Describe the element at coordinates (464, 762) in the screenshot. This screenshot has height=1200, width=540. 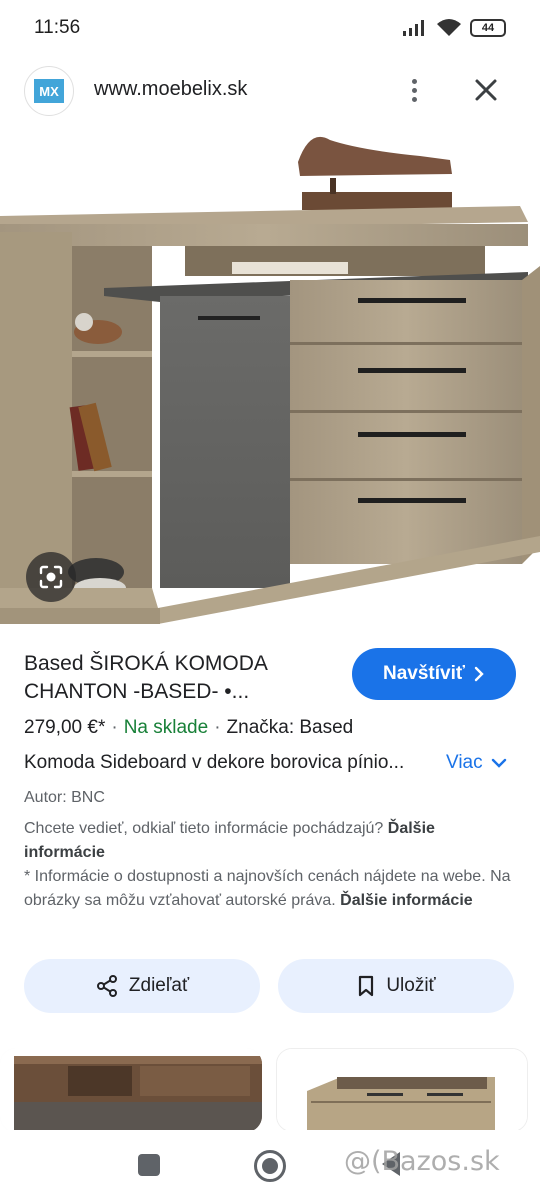
I see `more-label: Viac` at that location.